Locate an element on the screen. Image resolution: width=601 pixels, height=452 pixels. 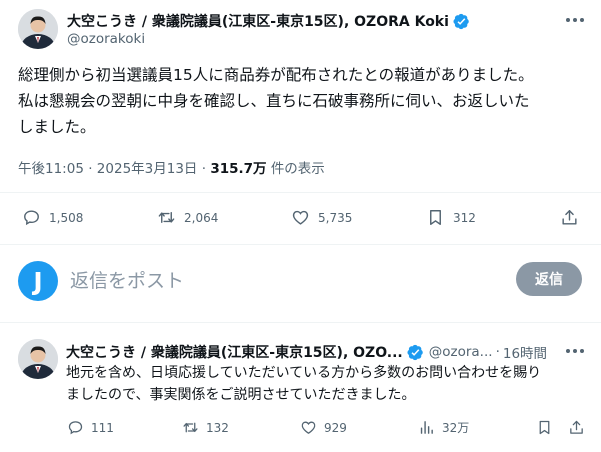
reply-post-share-action is located at coordinates (580, 427).